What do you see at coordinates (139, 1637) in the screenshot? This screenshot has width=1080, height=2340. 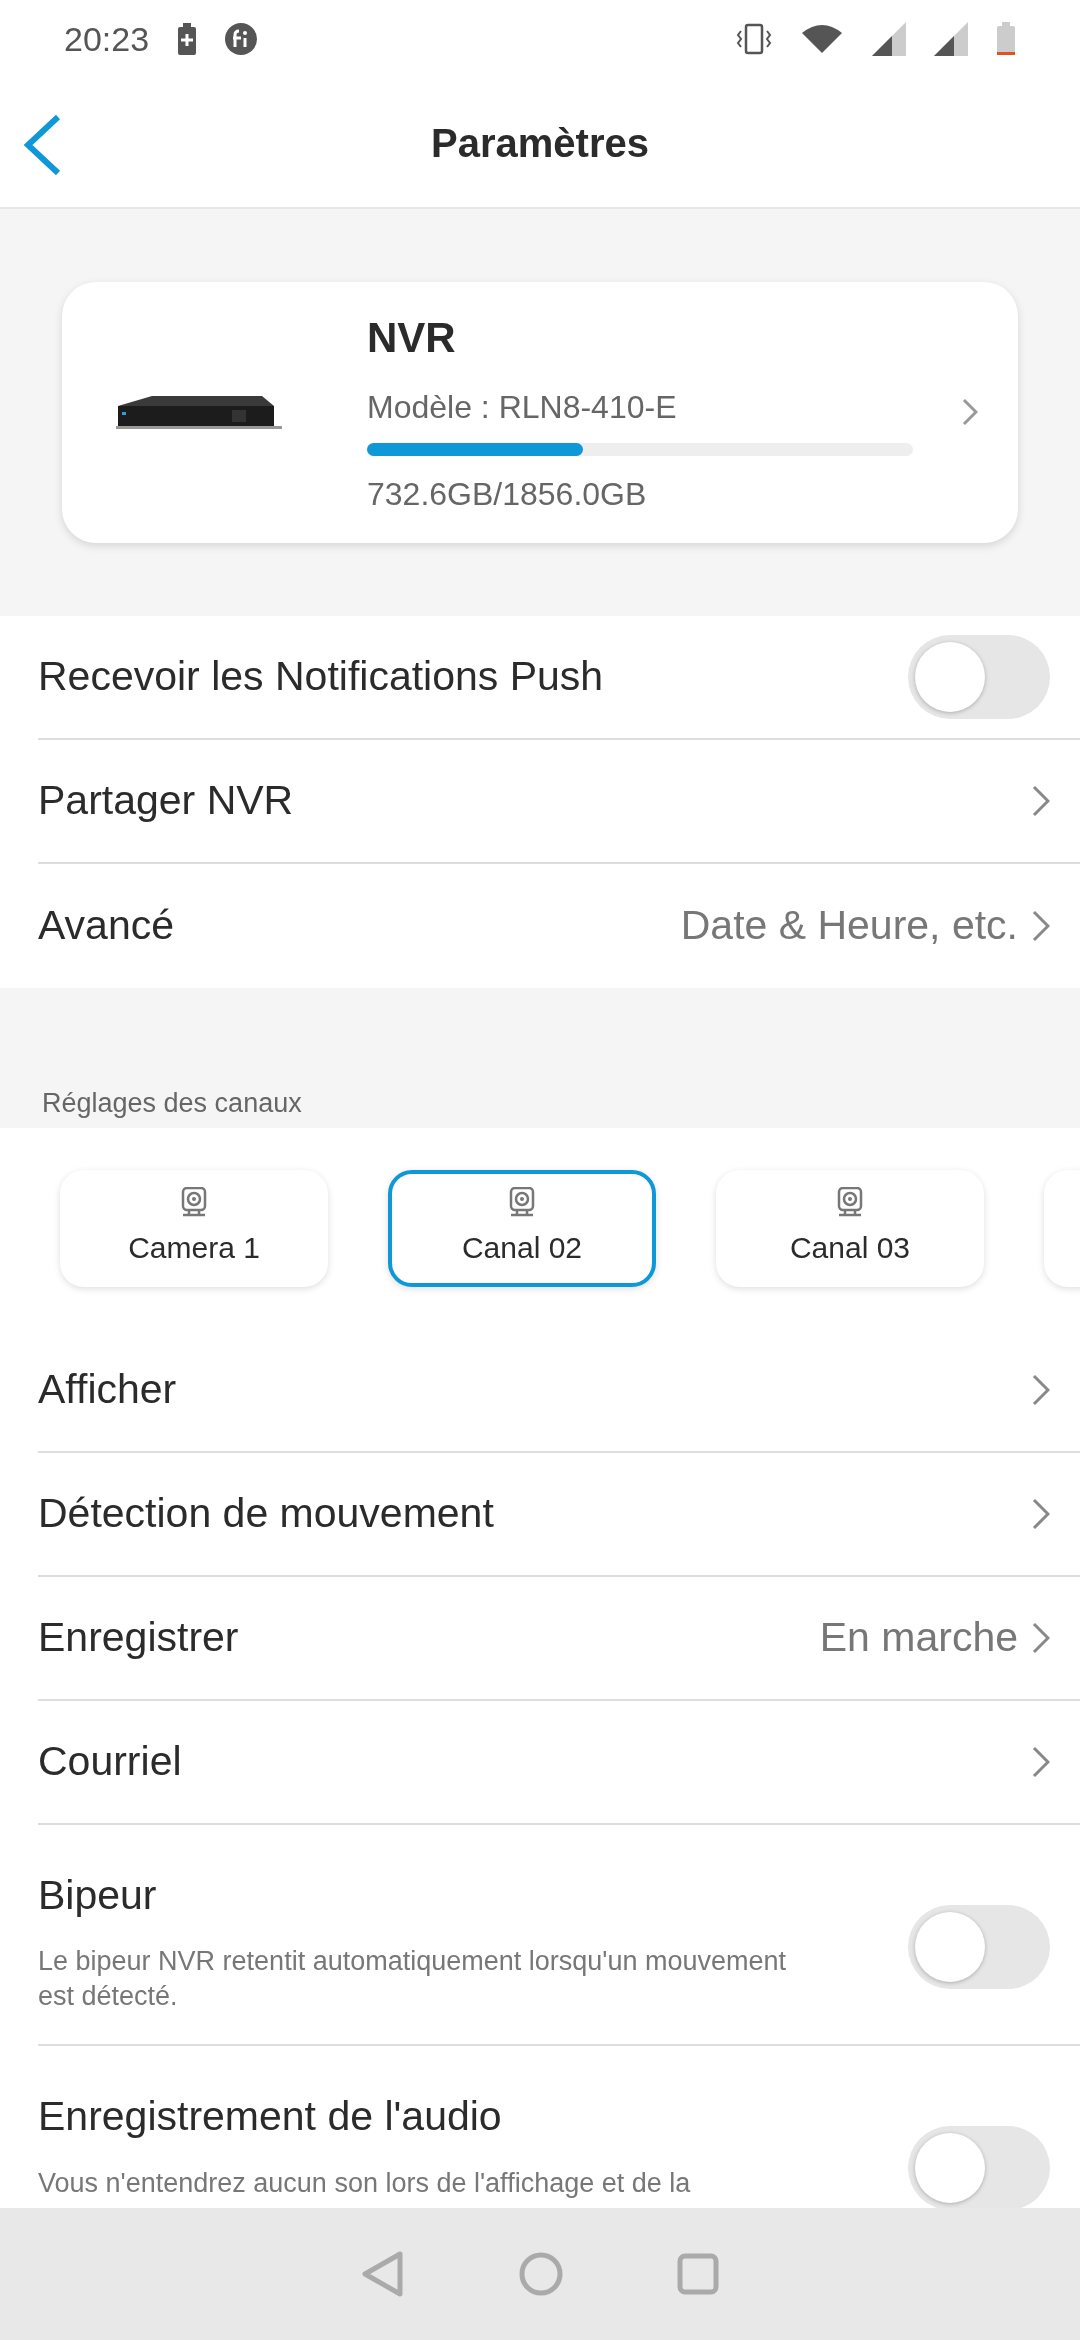 I see `row-label: Enregistrer` at bounding box center [139, 1637].